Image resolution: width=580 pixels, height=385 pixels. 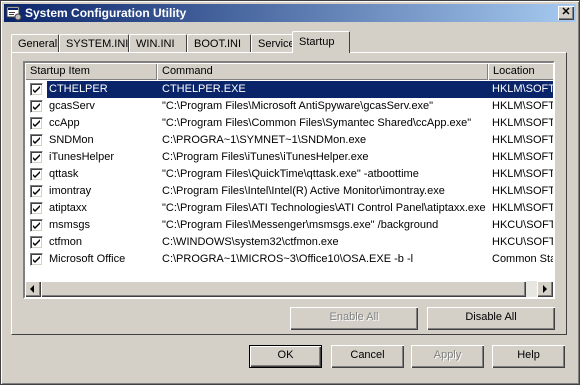 I want to click on tab-startup: Startup, so click(x=321, y=42).